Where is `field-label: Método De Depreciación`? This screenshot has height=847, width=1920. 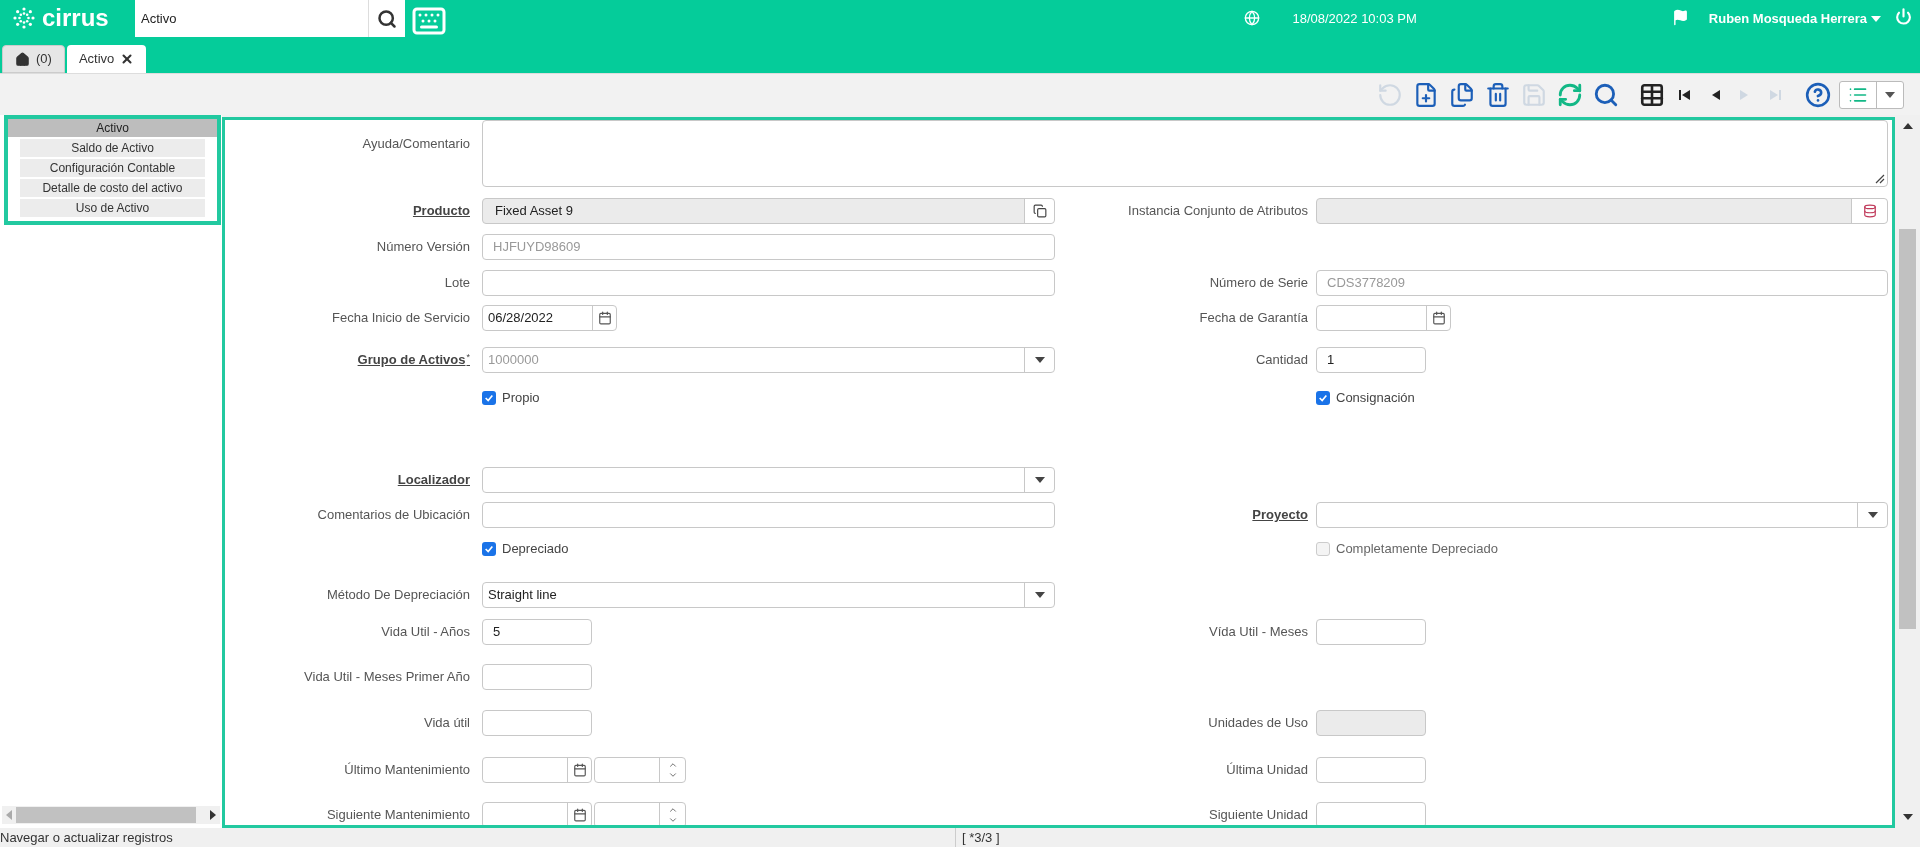
field-label: Método De Depreciación is located at coordinates (398, 595).